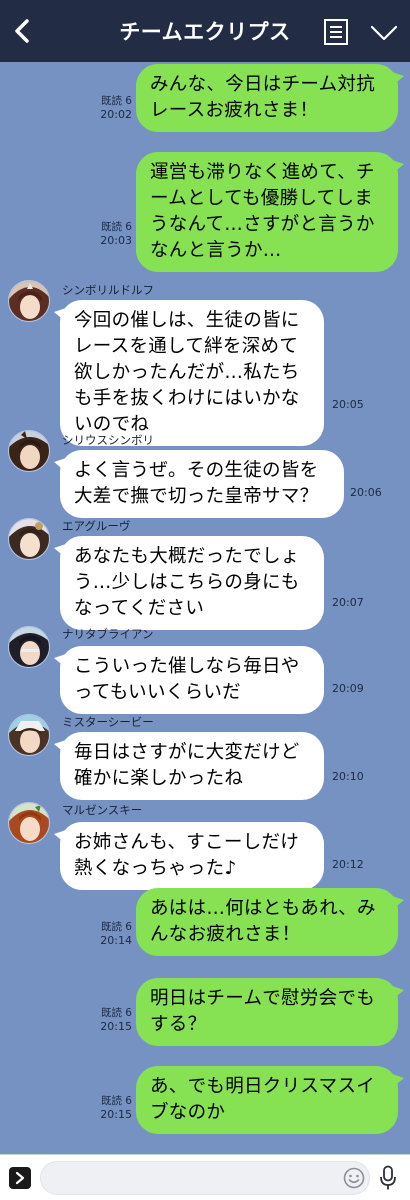 Image resolution: width=410 pixels, height=1200 pixels. I want to click on message-input, so click(205, 1178).